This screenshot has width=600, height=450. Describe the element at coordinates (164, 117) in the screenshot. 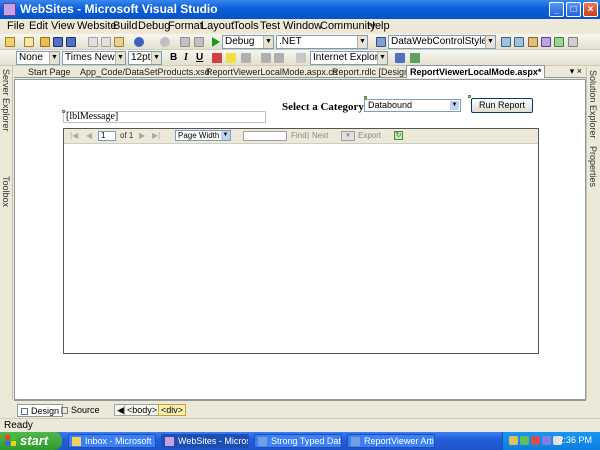

I see `message-label: [lblMessage]` at that location.